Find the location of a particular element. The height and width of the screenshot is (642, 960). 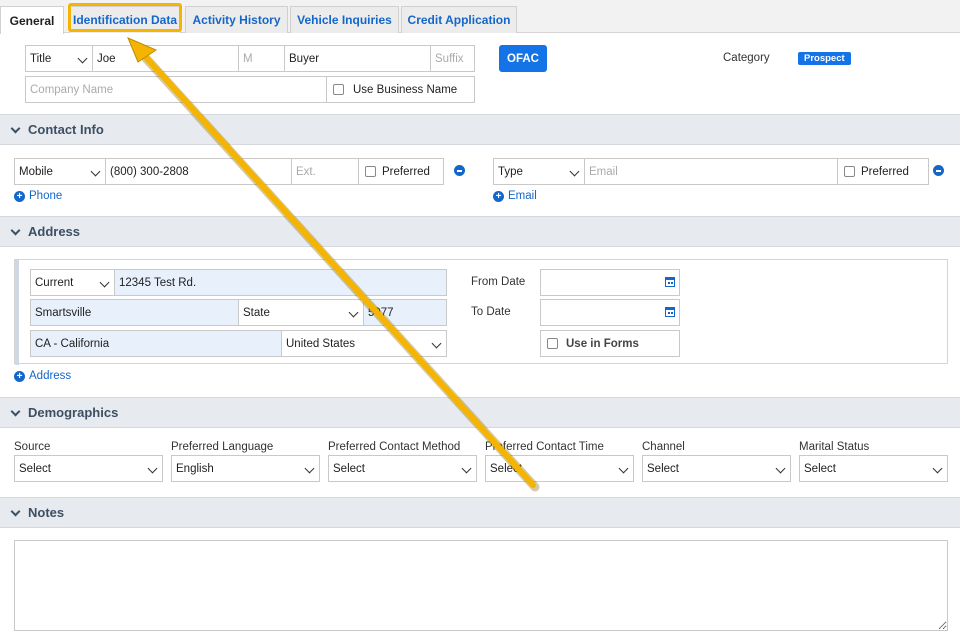

middle-name-placeholder: M is located at coordinates (248, 58).